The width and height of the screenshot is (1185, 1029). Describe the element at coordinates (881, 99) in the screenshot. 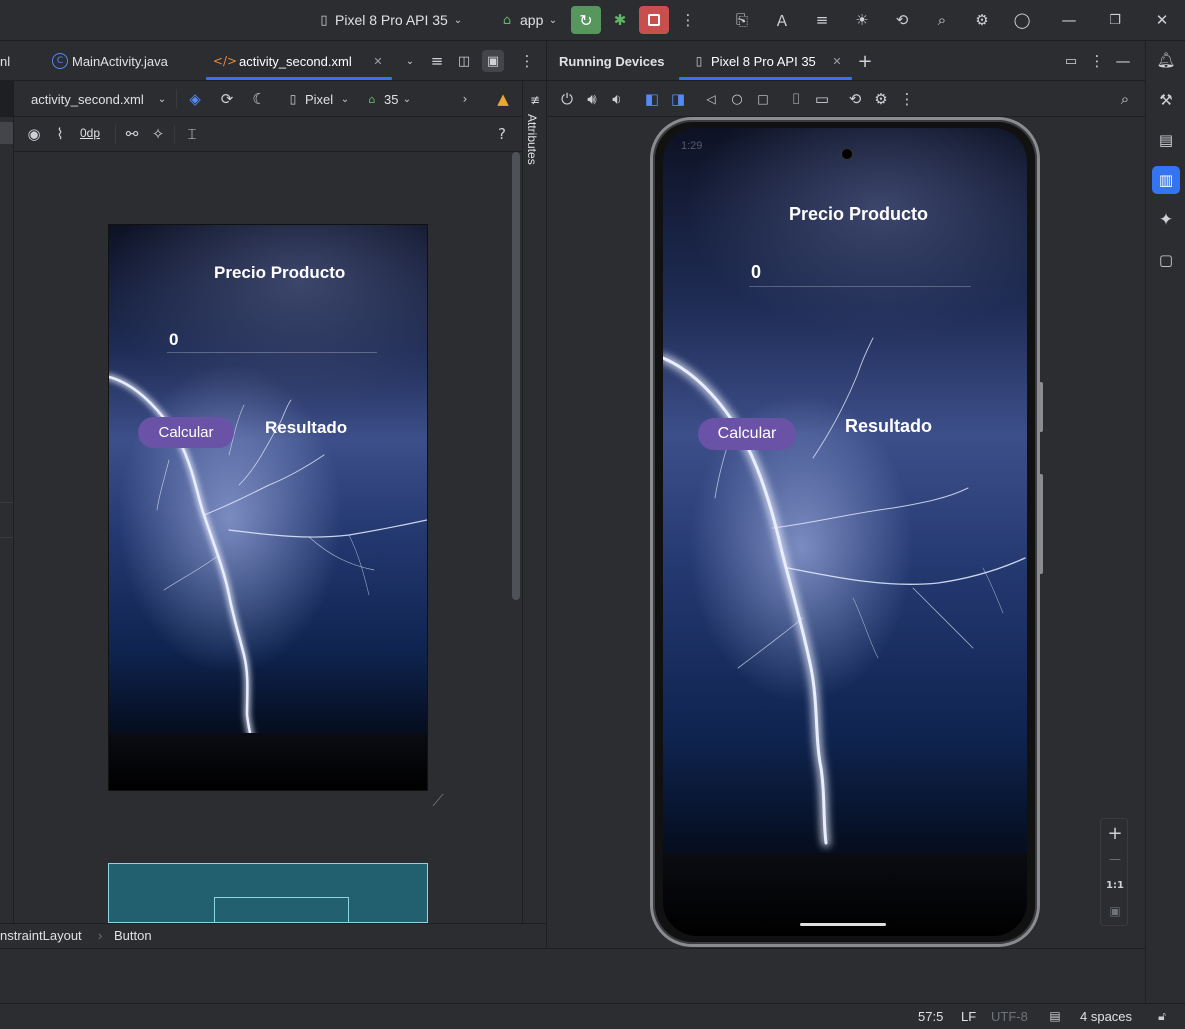

I see `extended-controls-icon: ⚙` at that location.